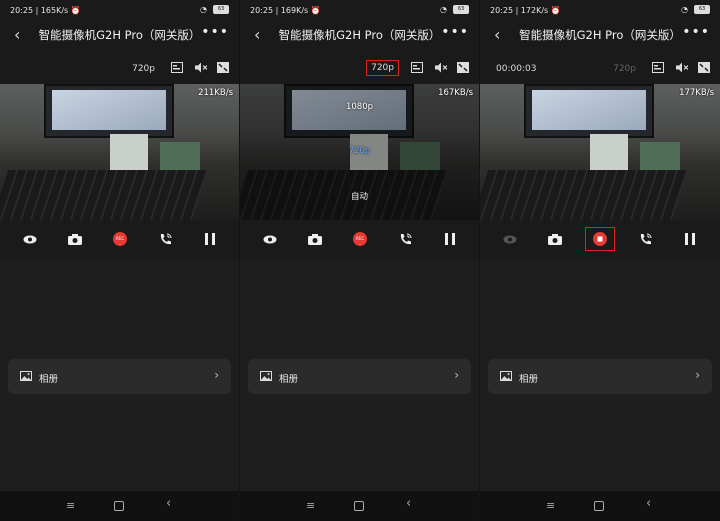 The height and width of the screenshot is (521, 720). Describe the element at coordinates (215, 93) in the screenshot. I see `bitrate-label: 211KB/s` at that location.